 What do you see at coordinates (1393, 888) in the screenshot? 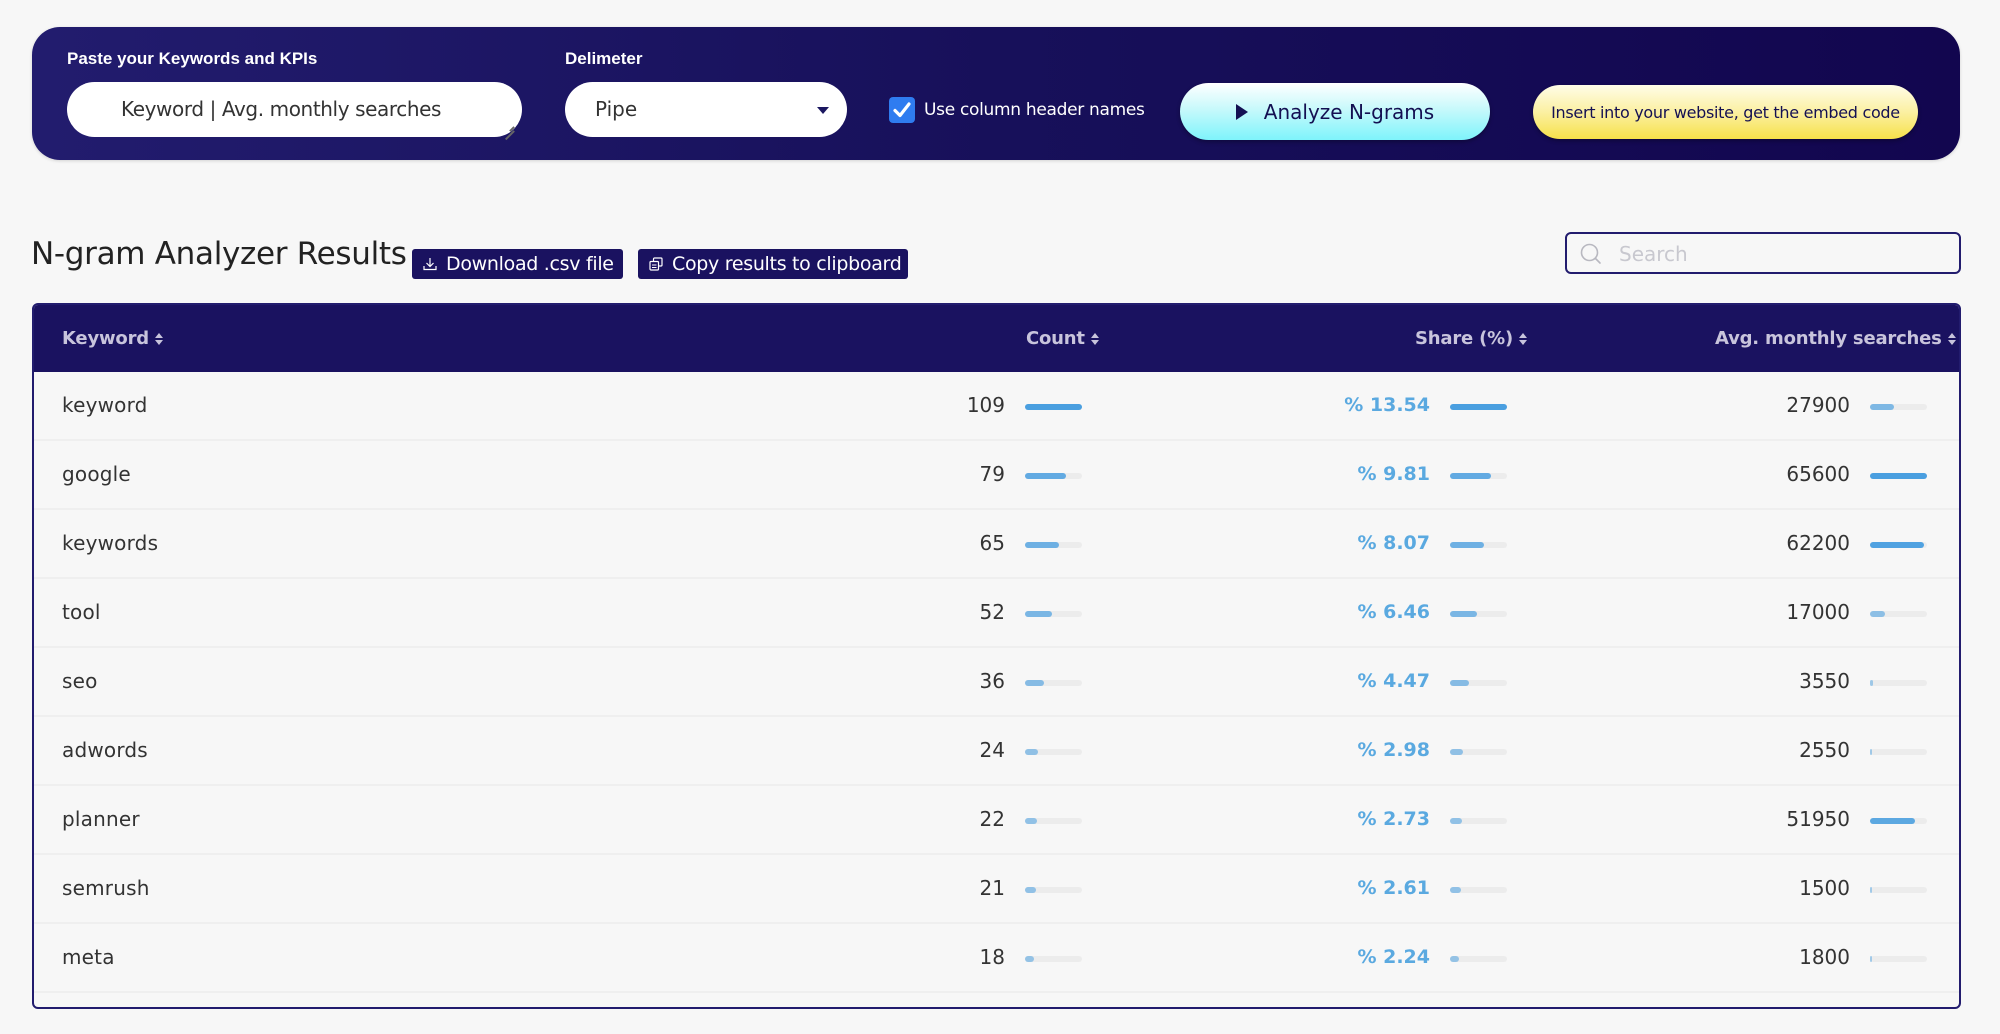
I see `share-cell: % 2.61` at bounding box center [1393, 888].